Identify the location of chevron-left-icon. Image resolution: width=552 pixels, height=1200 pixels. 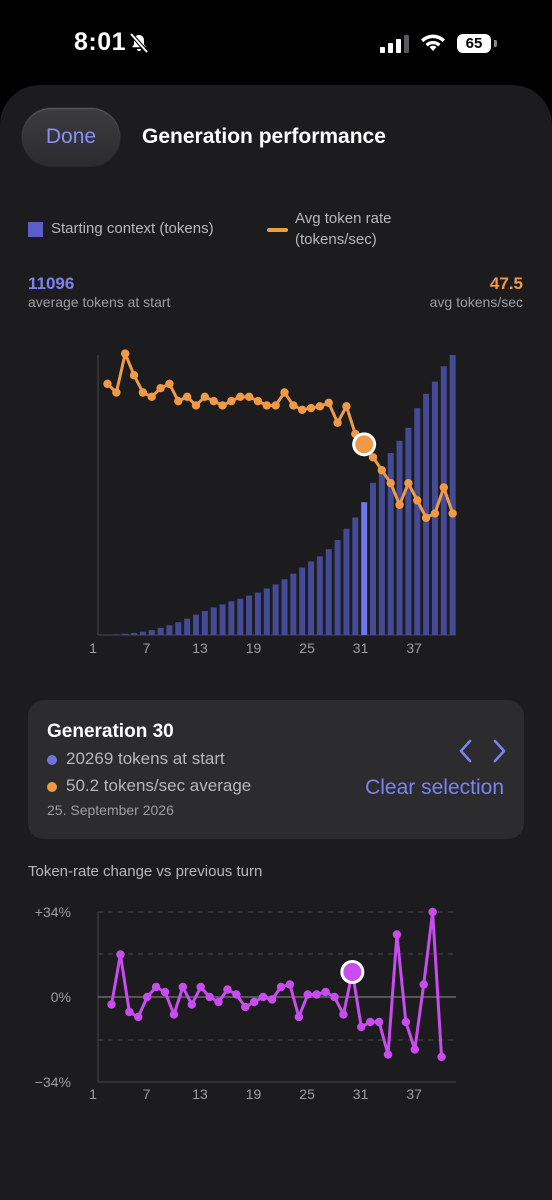
(466, 751).